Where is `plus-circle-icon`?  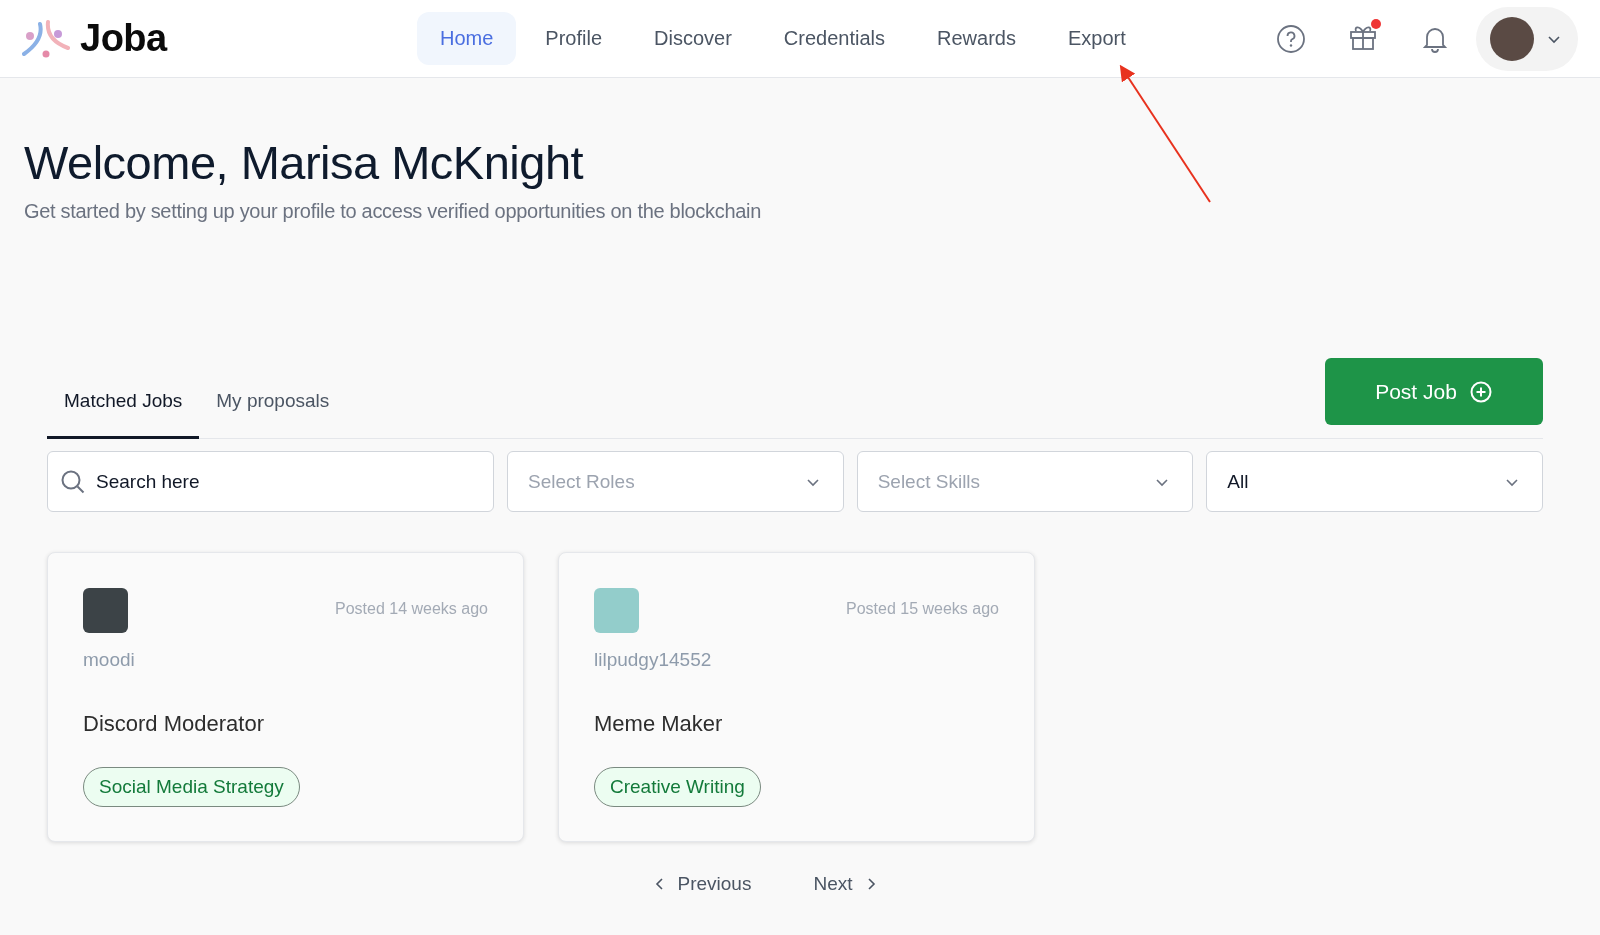
plus-circle-icon is located at coordinates (1480, 391).